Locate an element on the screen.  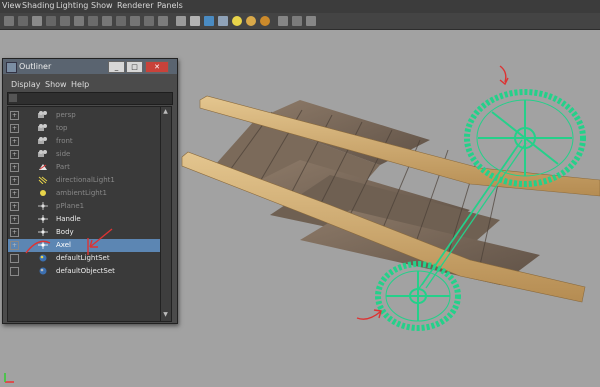
resolution-gate-icon is located at coordinates (93, 21).